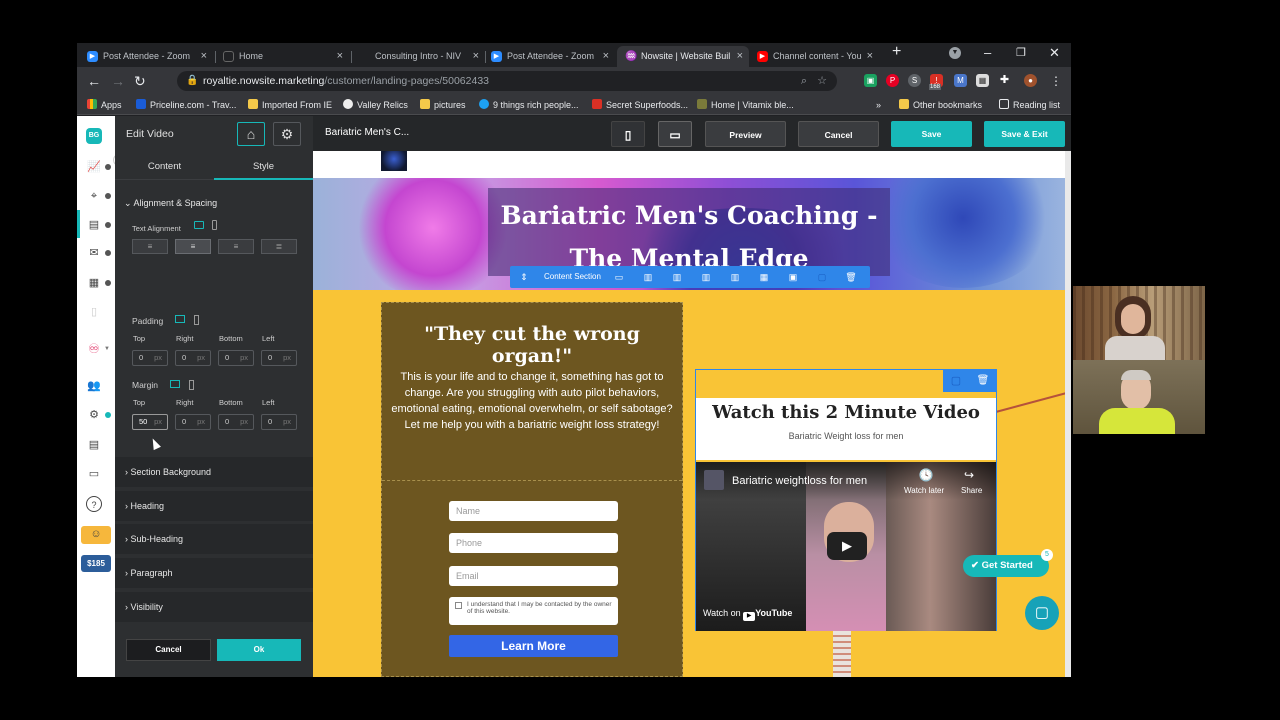 This screenshot has height=720, width=1280. What do you see at coordinates (263, 167) in the screenshot?
I see `tab-style: Style` at bounding box center [263, 167].